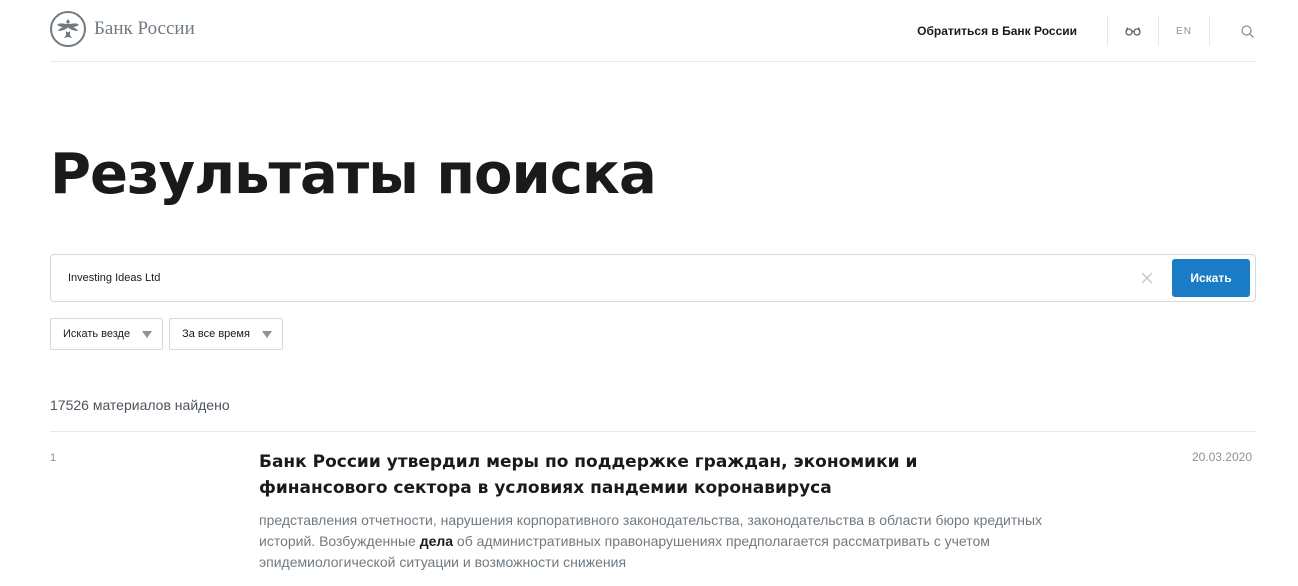  Describe the element at coordinates (1184, 31) in the screenshot. I see `language-switch: EN` at that location.